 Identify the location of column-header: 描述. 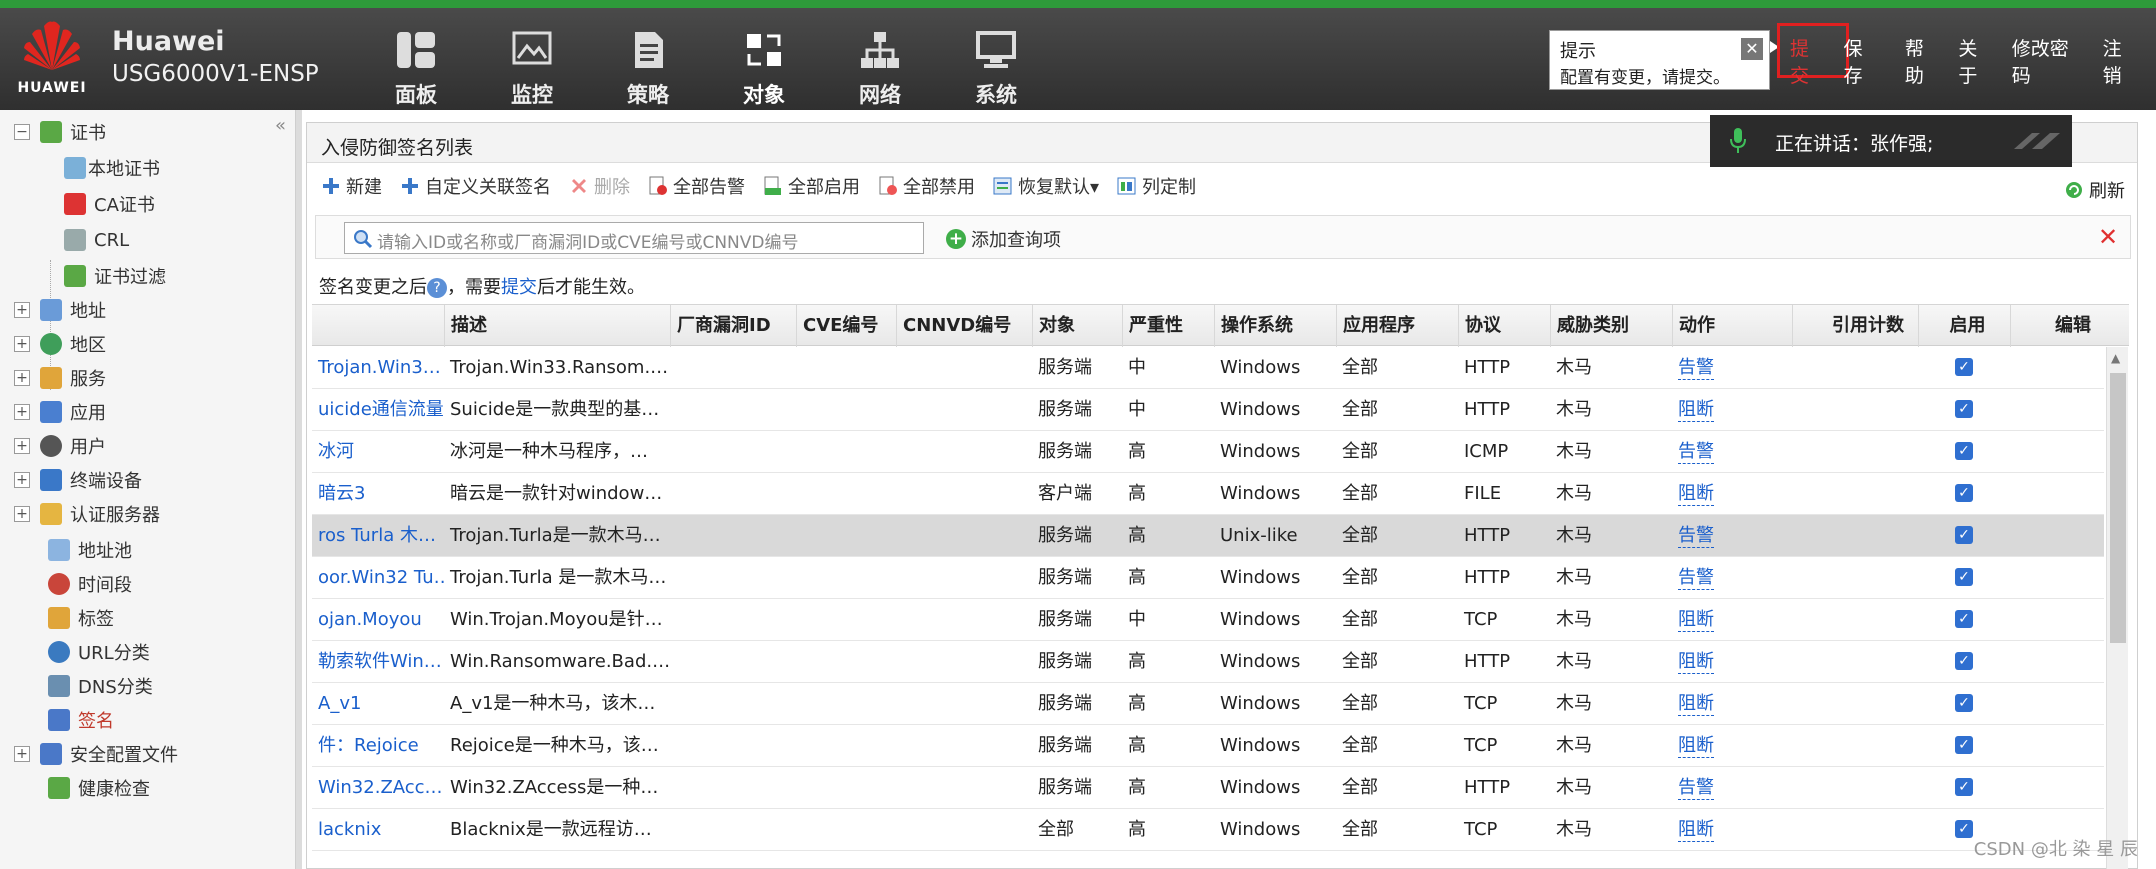
(557, 326).